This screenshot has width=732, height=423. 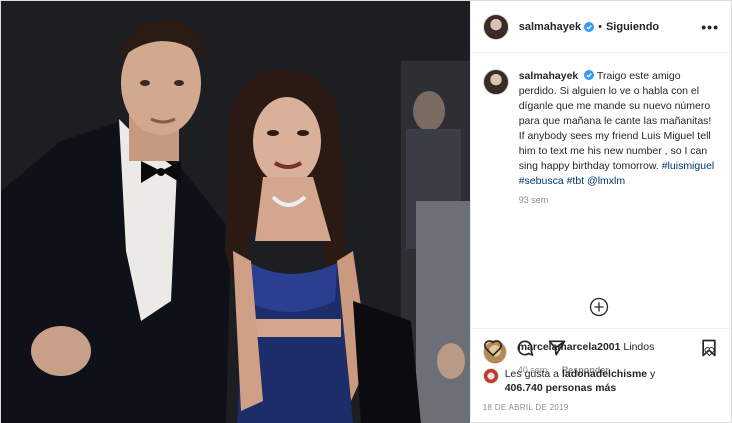 I want to click on author-username: salmahayek, so click(x=550, y=27).